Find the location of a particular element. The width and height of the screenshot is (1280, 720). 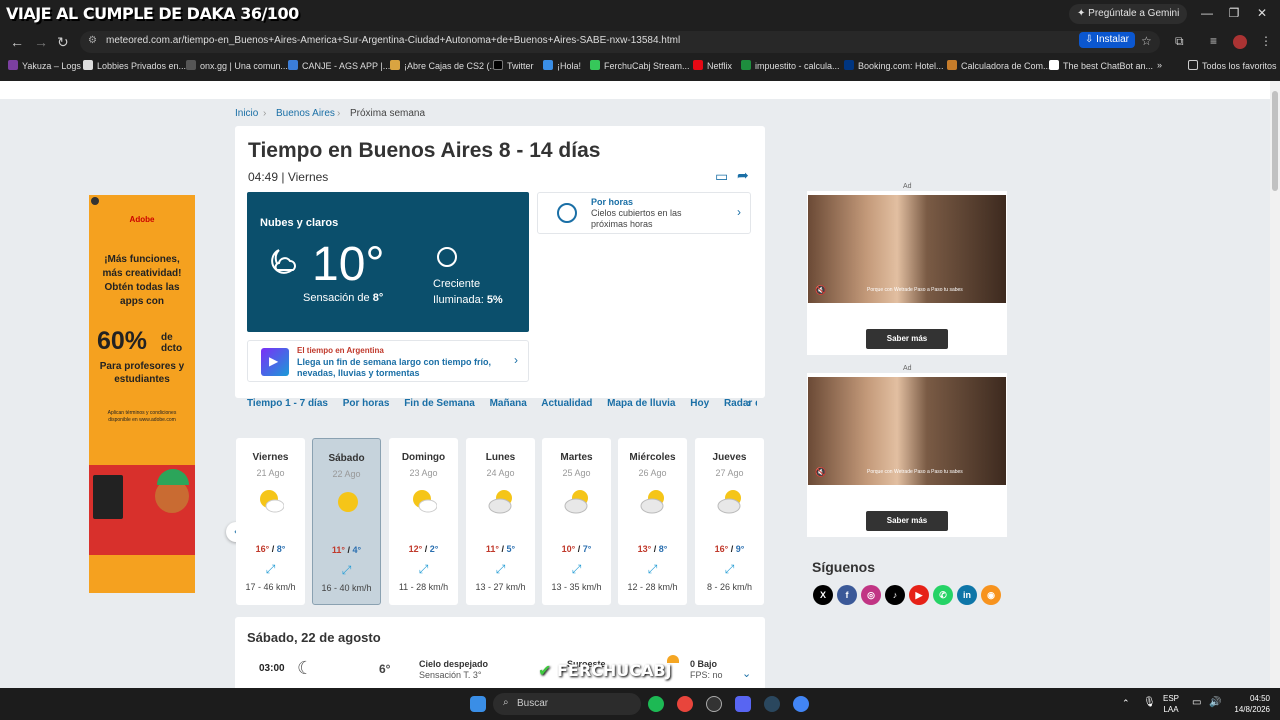

more-bookmarks-icon: » is located at coordinates (1159, 65).